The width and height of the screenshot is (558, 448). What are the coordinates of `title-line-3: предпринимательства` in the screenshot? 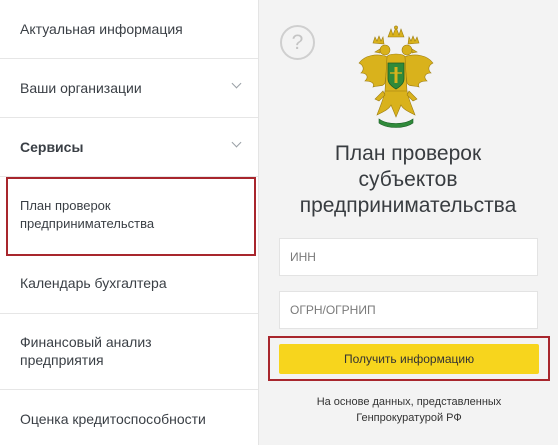 It's located at (408, 205).